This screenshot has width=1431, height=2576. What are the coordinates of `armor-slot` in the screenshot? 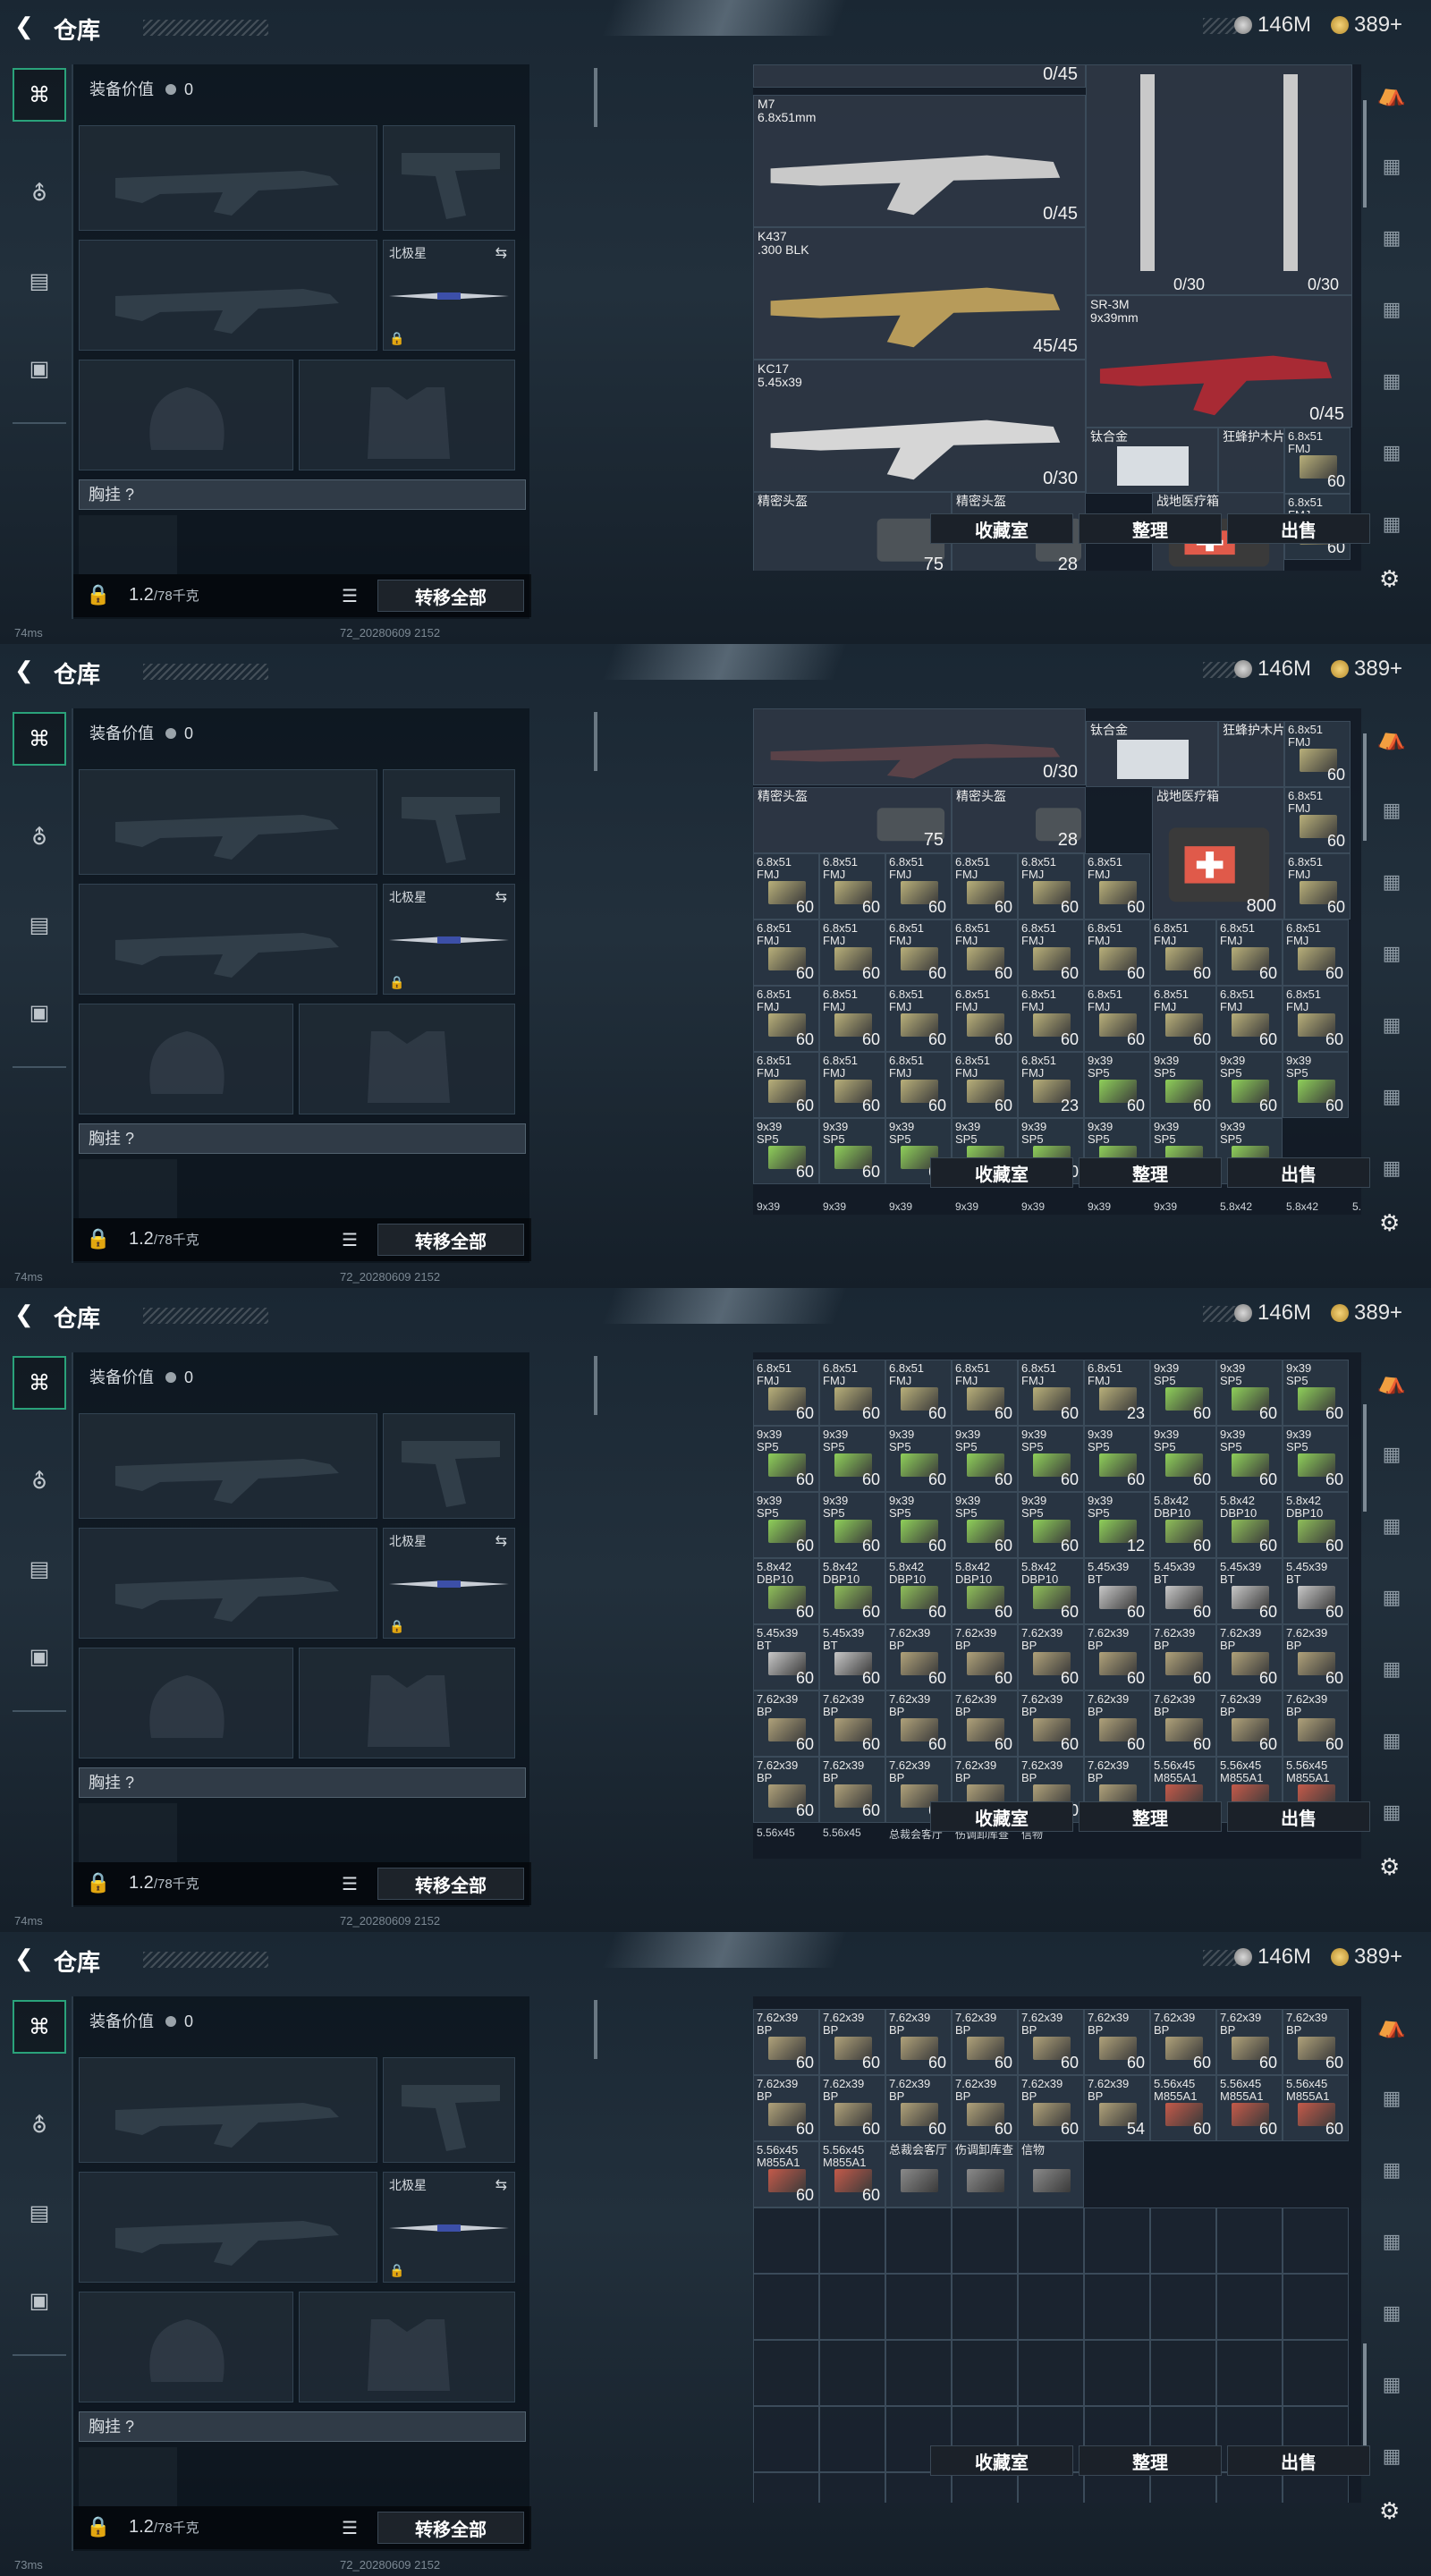 It's located at (407, 1703).